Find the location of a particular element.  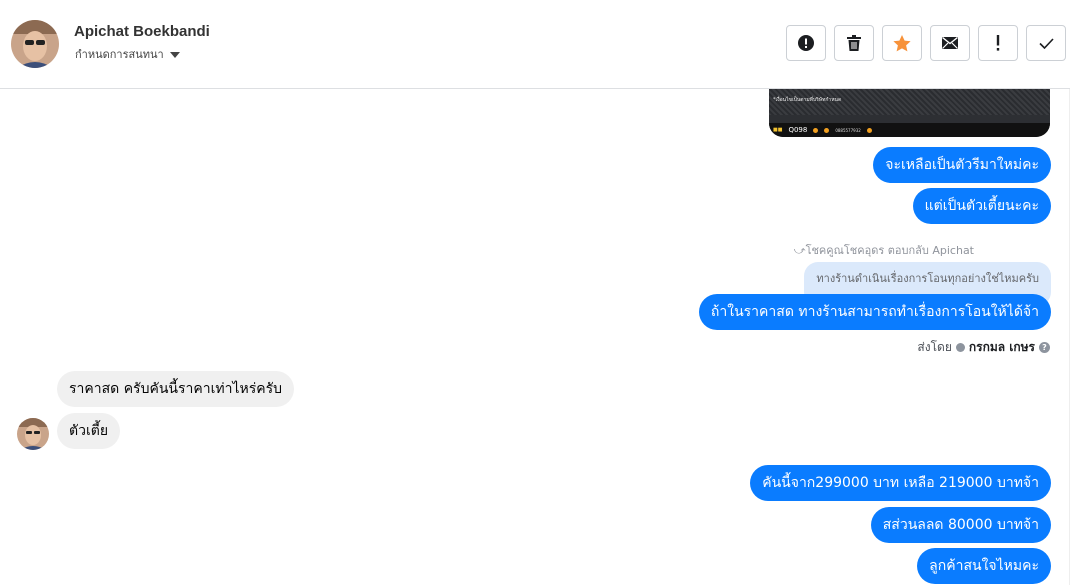

reply-info: ⤻โชคคูณโชคอุดร ตอบกลับ Apichat is located at coordinates (884, 250).